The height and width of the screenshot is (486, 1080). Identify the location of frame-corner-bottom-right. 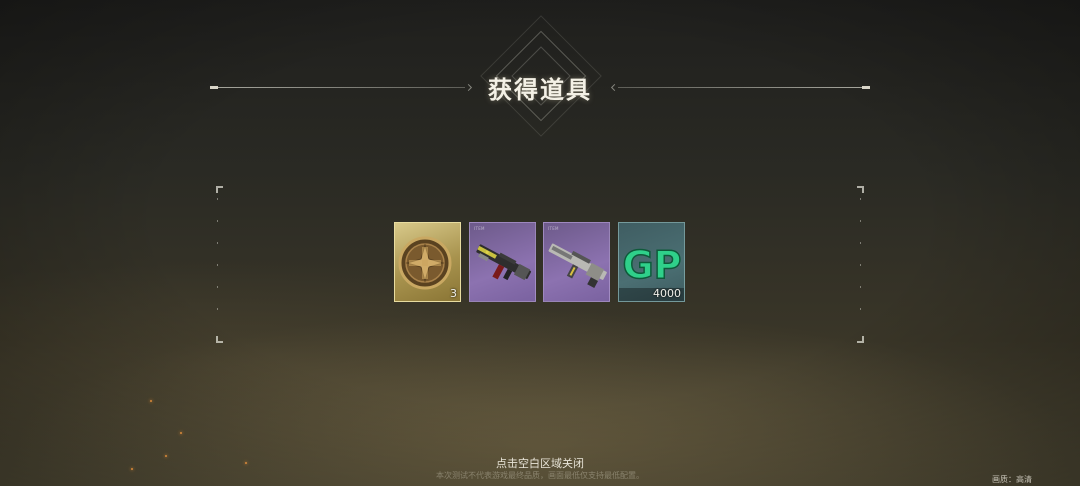
(860, 339).